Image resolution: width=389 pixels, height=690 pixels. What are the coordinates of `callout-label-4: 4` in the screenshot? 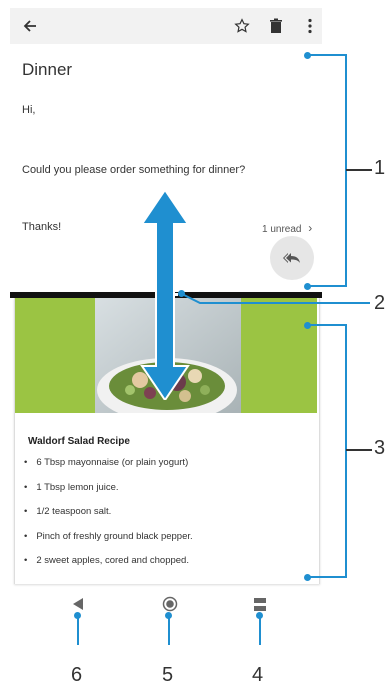 It's located at (258, 675).